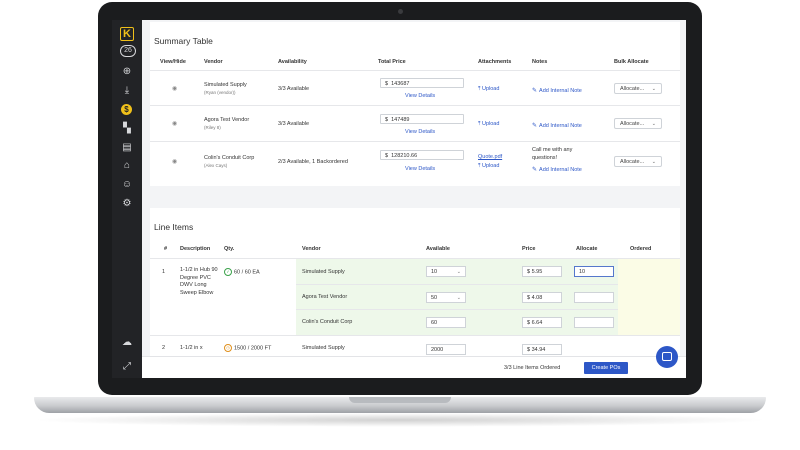 This screenshot has width=800, height=450. What do you see at coordinates (392, 62) in the screenshot?
I see `col-total-price: Total Price` at bounding box center [392, 62].